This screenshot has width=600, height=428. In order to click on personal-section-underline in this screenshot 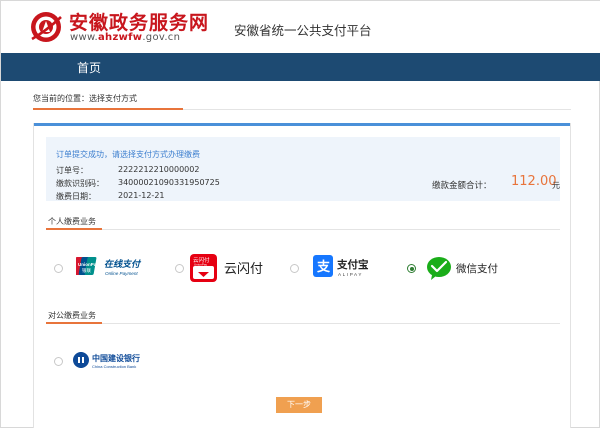, I will do `click(74, 229)`.